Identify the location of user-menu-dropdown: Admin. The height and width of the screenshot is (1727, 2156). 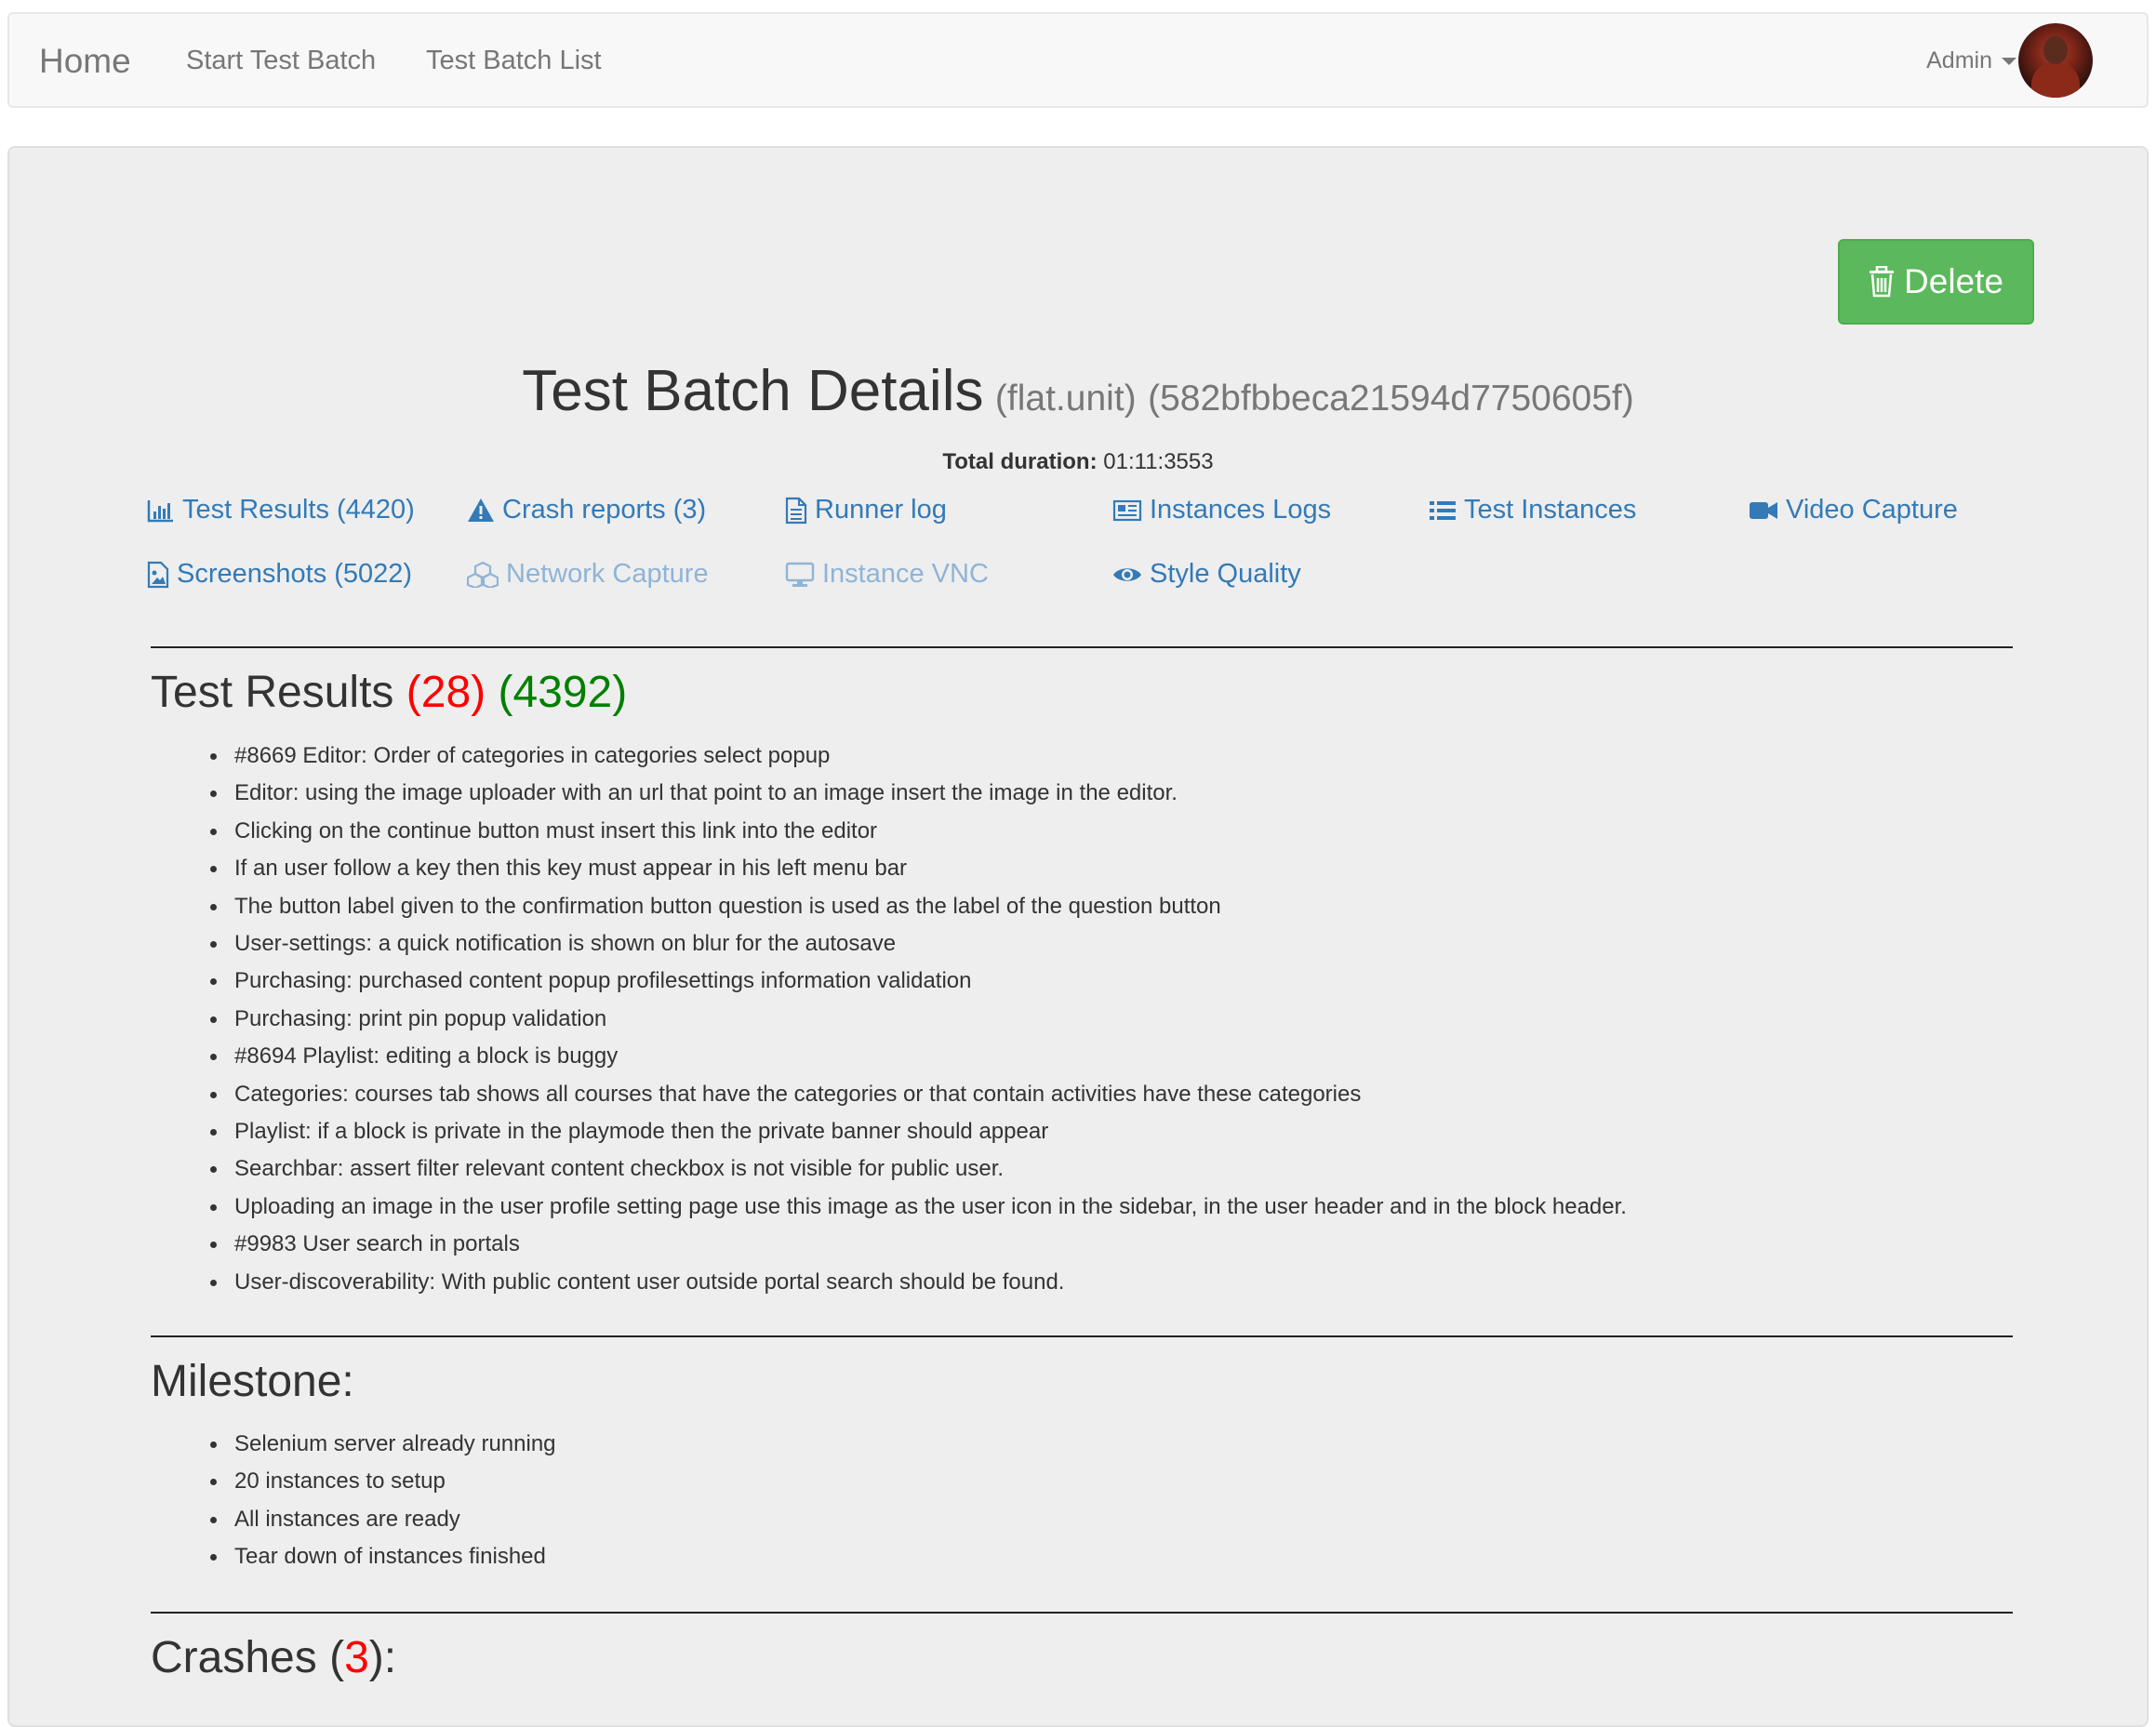
(1971, 60).